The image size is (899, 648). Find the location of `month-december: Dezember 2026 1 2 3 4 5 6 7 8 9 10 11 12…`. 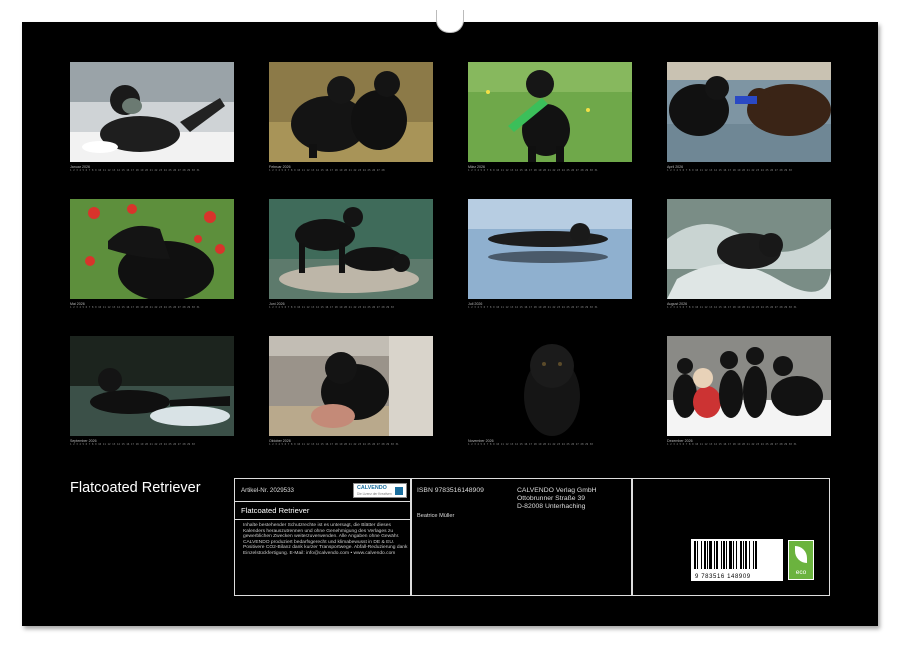

month-december: Dezember 2026 1 2 3 4 5 6 7 8 9 10 11 12… is located at coordinates (749, 391).